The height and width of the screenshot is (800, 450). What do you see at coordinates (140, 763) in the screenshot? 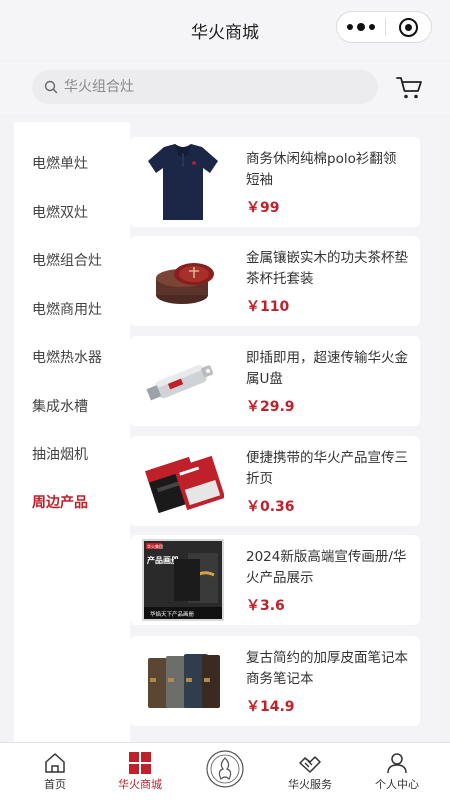
I see `grid-icon` at bounding box center [140, 763].